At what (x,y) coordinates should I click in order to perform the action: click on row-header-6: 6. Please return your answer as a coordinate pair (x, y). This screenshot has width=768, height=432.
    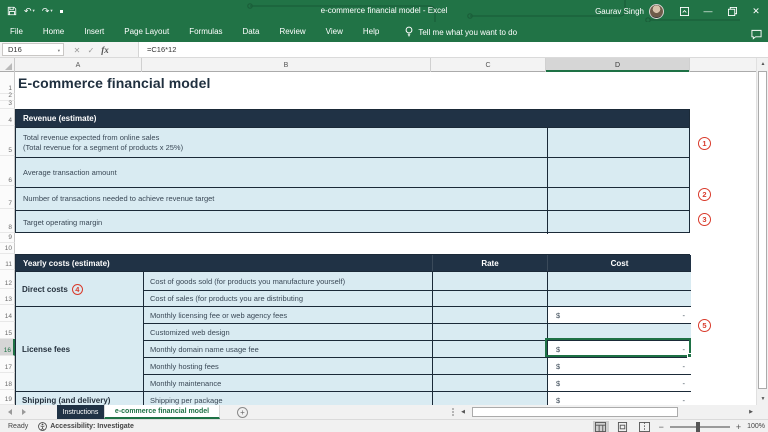
    Looking at the image, I should click on (7, 171).